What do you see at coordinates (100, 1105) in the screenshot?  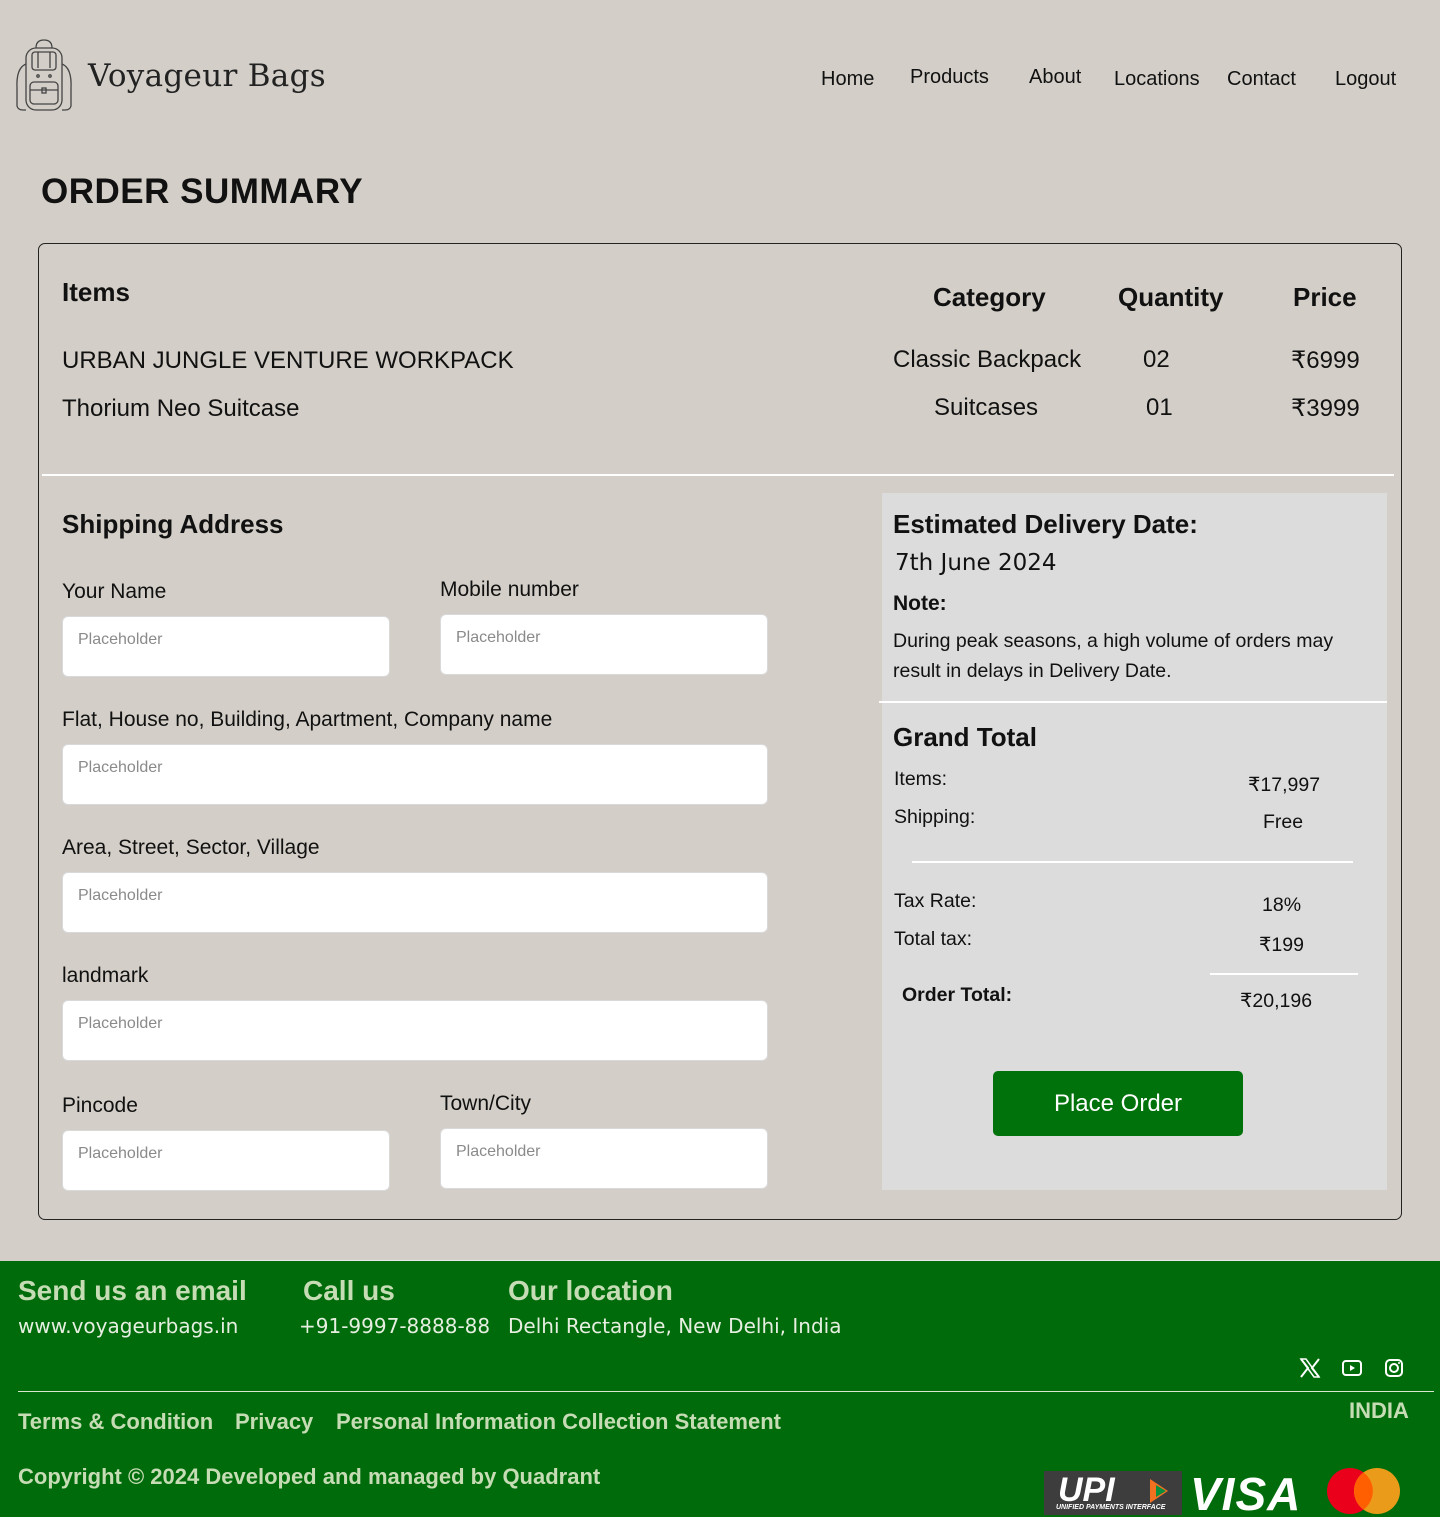 I see `pincode-label: Pincode` at bounding box center [100, 1105].